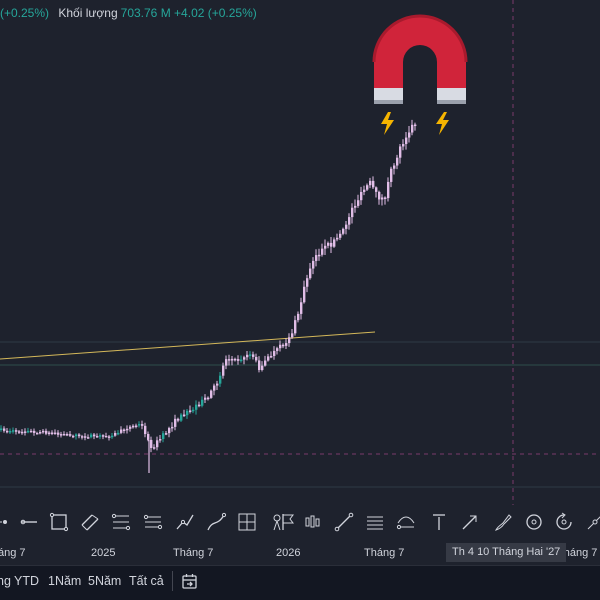 This screenshot has height=600, width=600. What do you see at coordinates (503, 522) in the screenshot?
I see `brush-icon` at bounding box center [503, 522].